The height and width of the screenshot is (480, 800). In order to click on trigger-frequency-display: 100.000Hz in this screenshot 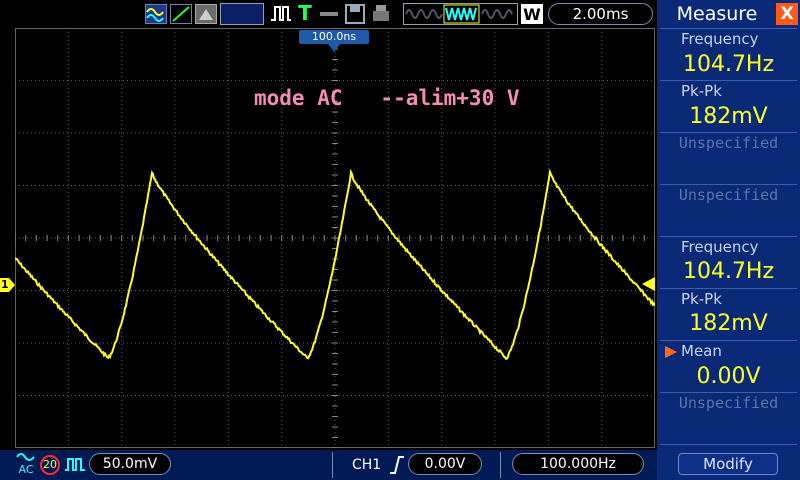, I will do `click(578, 464)`.